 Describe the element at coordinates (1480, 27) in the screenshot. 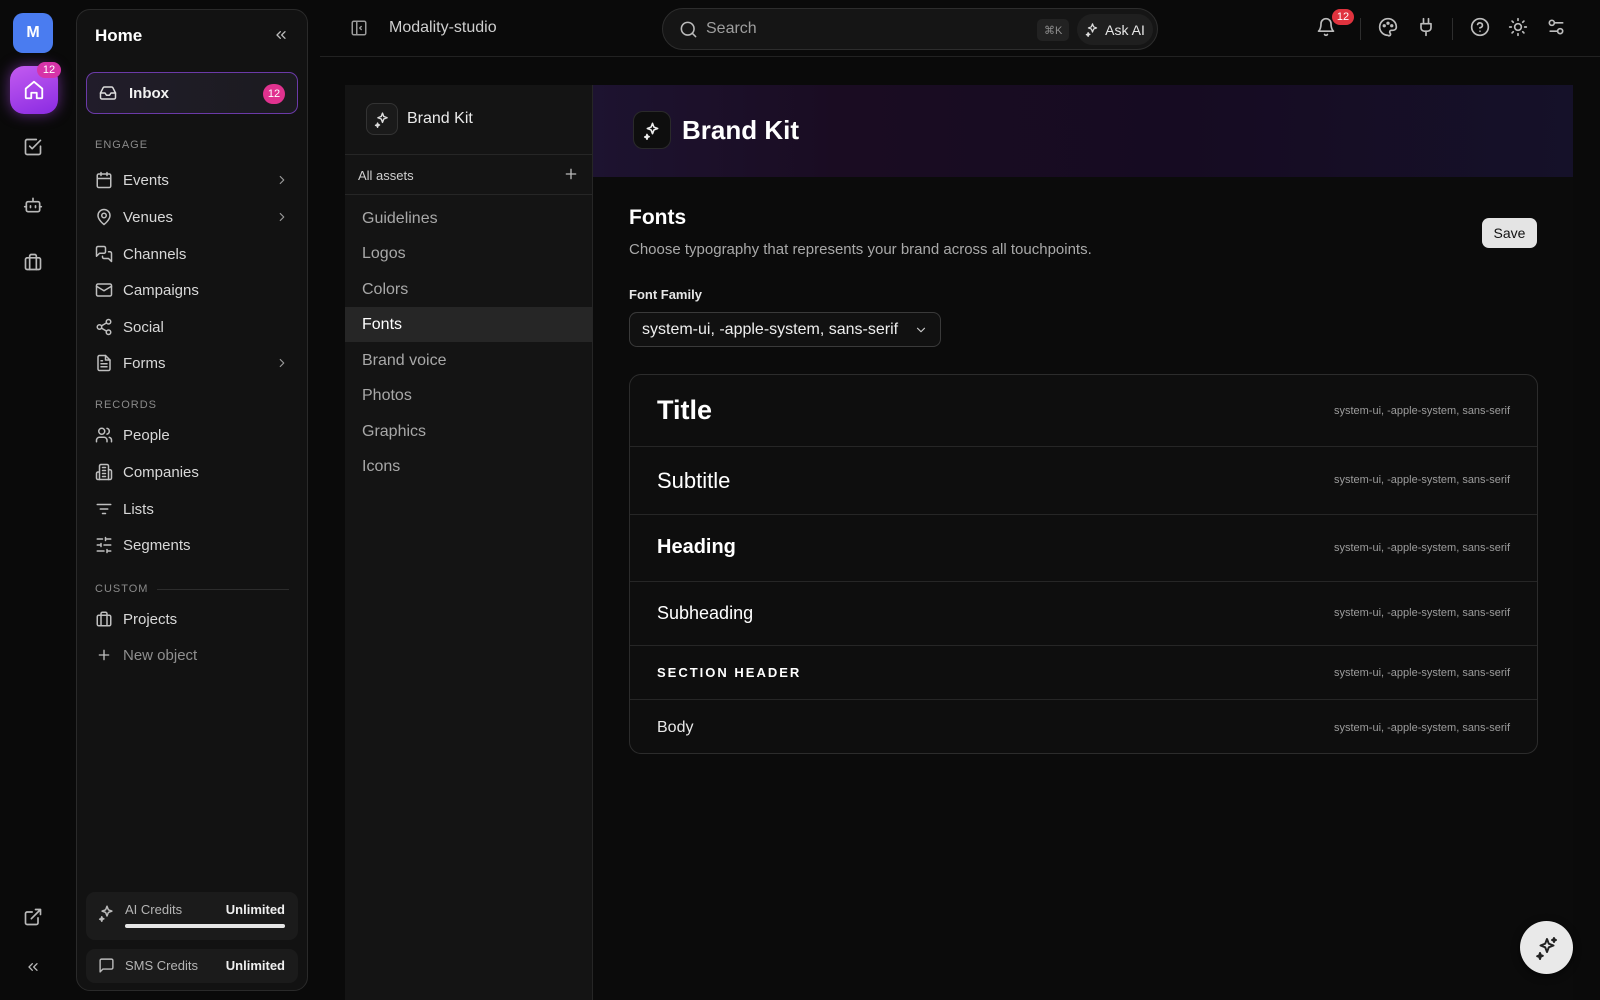

I see `help-button` at that location.